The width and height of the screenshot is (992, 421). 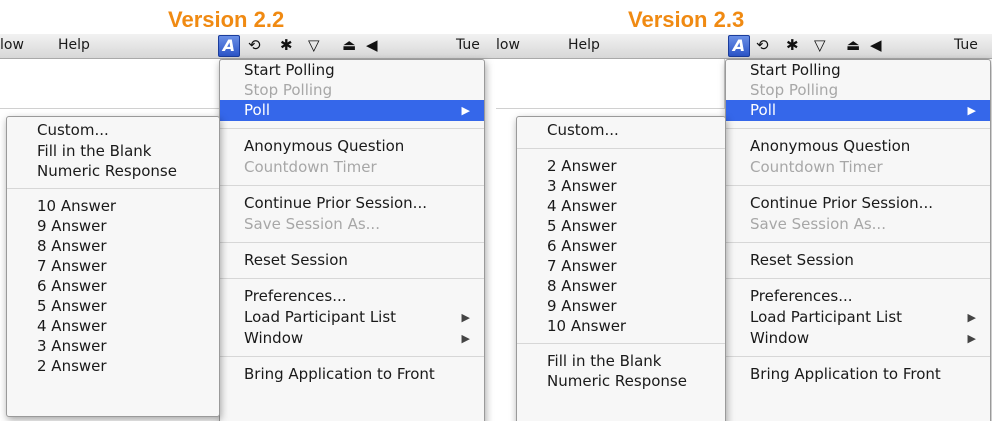 What do you see at coordinates (226, 19) in the screenshot?
I see `version-title: Version 2.2` at bounding box center [226, 19].